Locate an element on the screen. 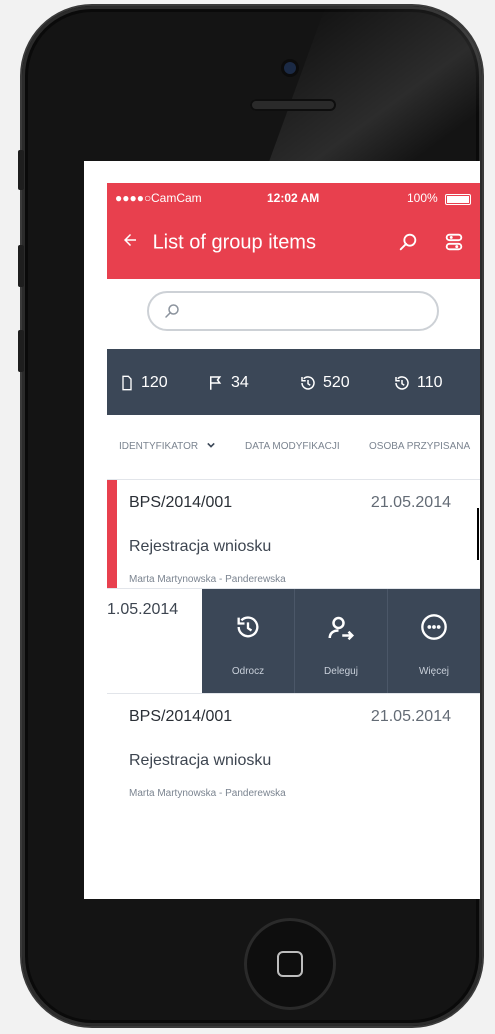 The width and height of the screenshot is (495, 1034). page-title: List of group items is located at coordinates (218, 243).